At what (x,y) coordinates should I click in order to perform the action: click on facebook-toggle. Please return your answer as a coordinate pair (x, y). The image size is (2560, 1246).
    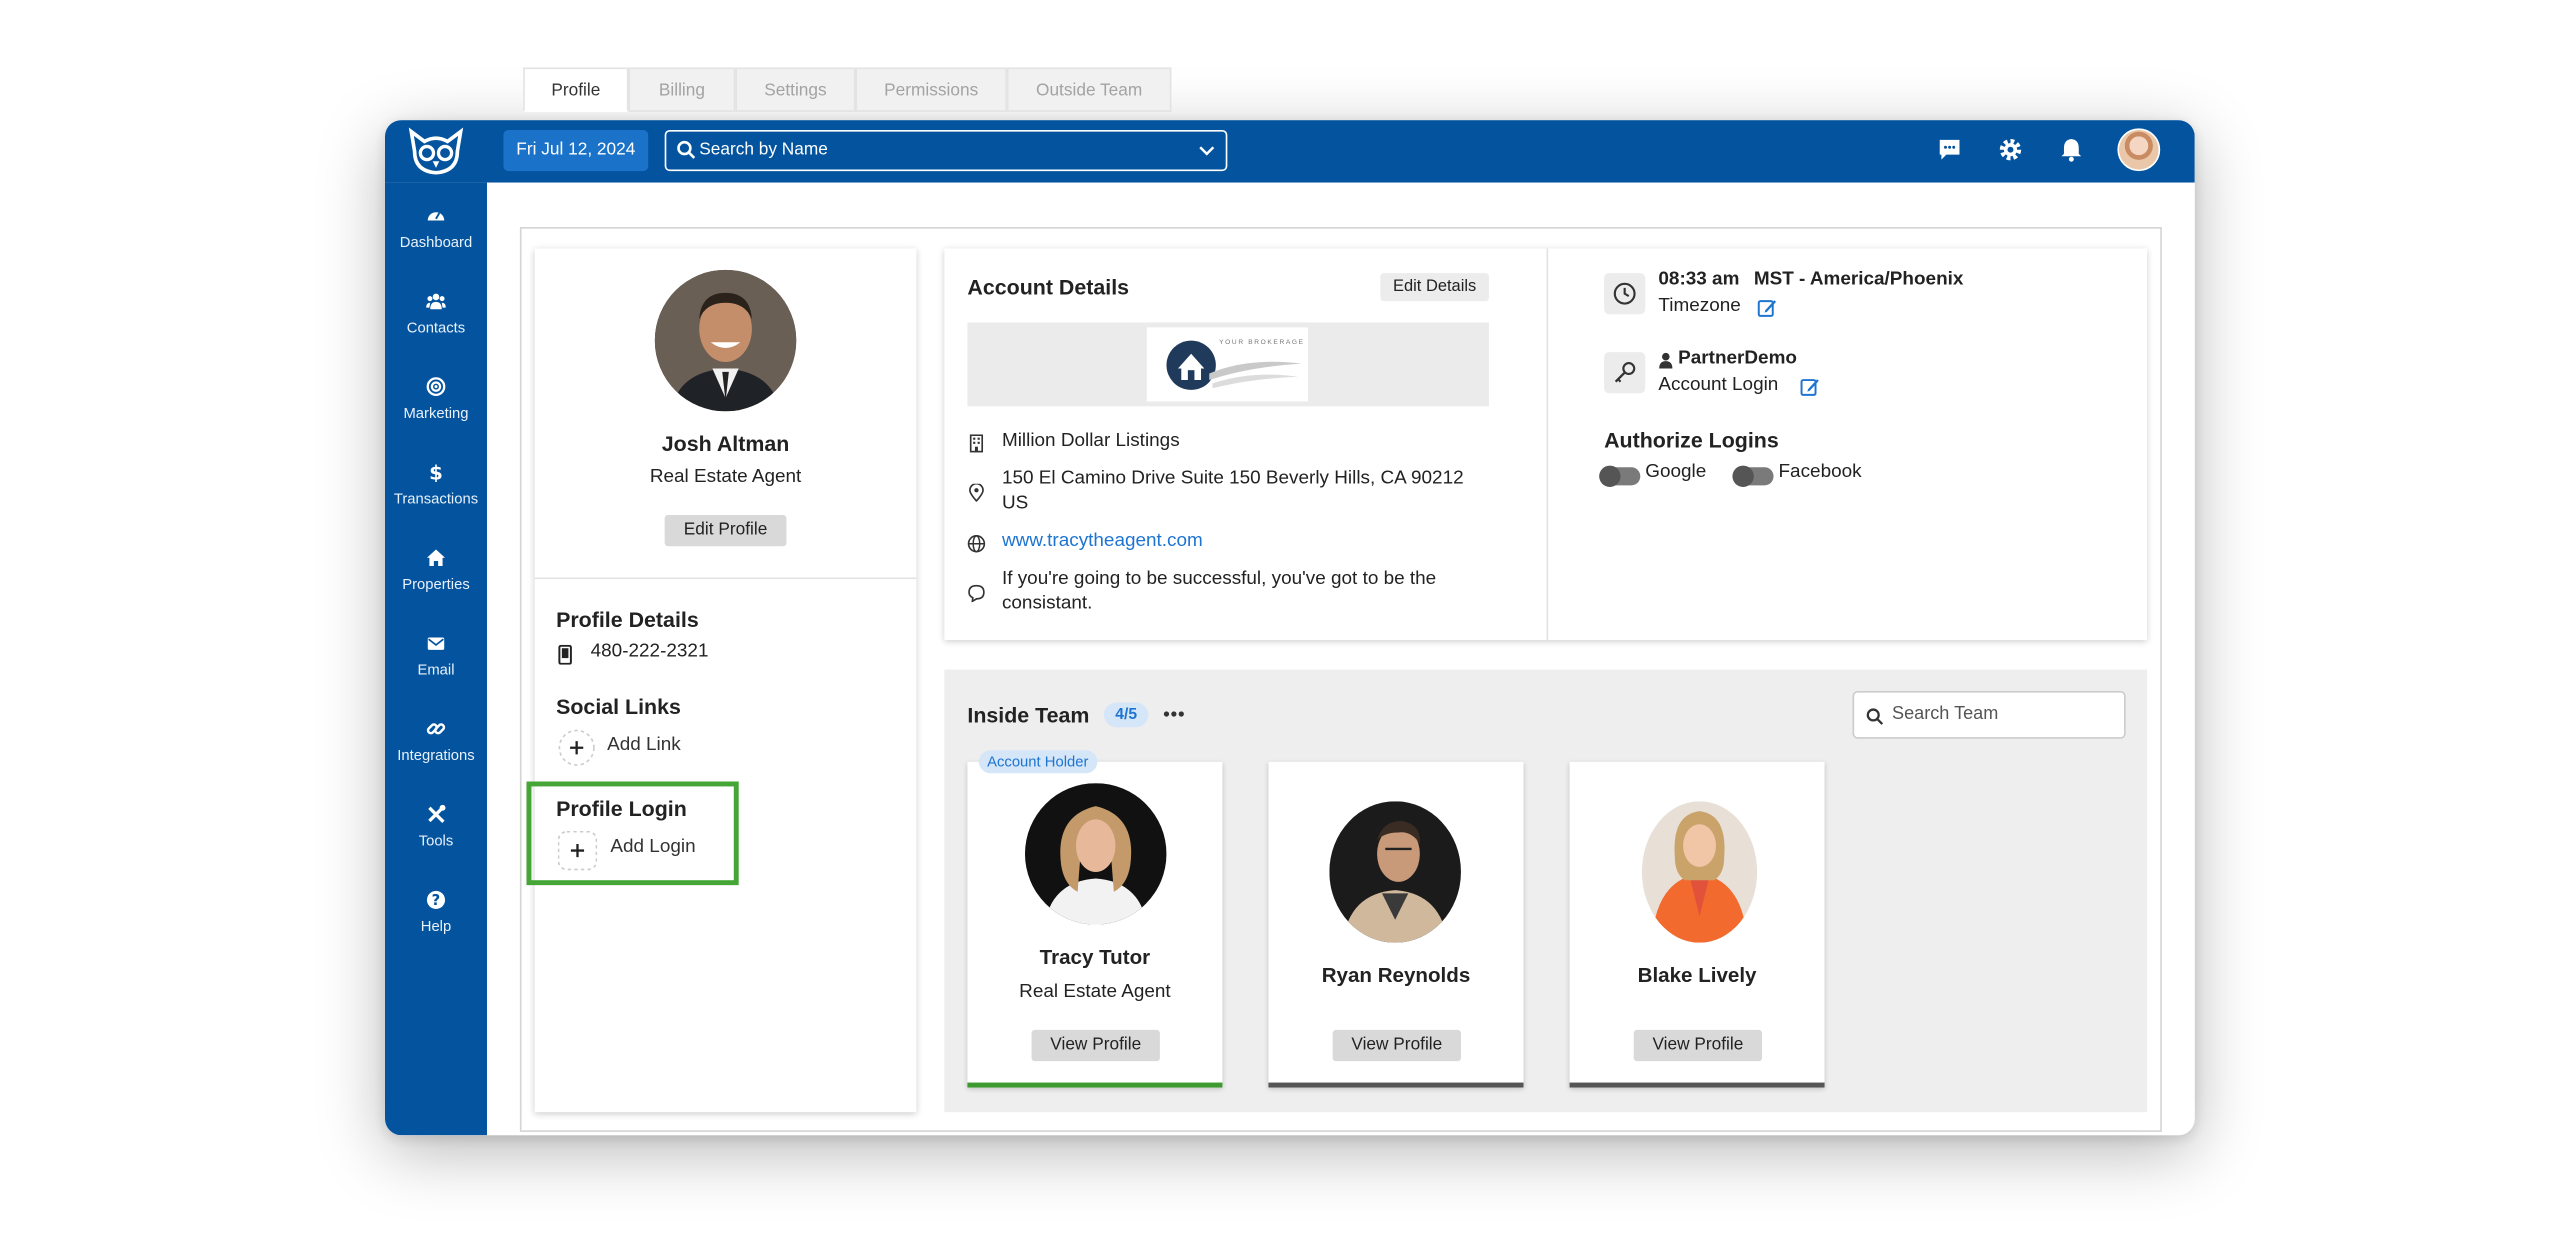
    Looking at the image, I should click on (1753, 476).